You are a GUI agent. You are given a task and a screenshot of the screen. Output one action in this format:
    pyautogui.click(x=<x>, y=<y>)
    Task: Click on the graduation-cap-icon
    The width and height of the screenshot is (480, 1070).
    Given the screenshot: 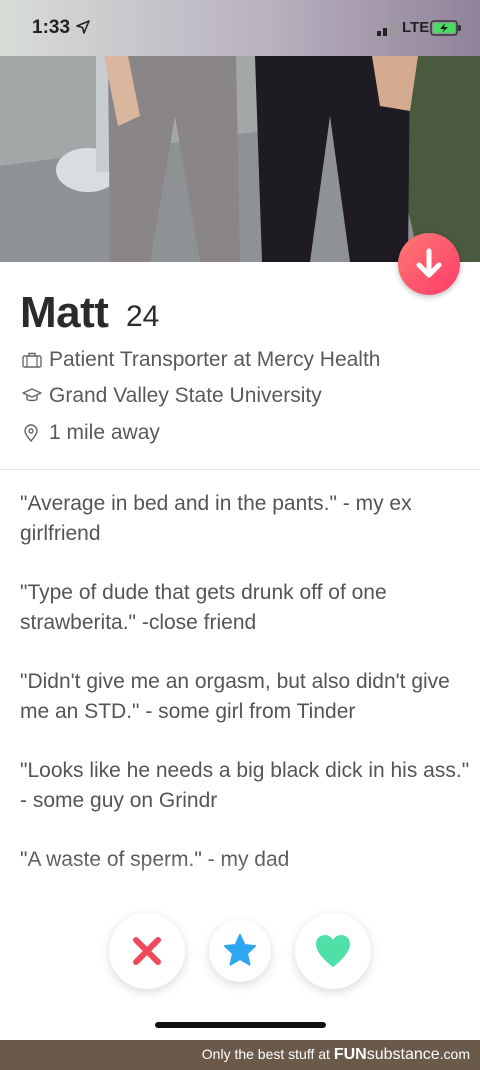 What is the action you would take?
    pyautogui.click(x=32, y=395)
    